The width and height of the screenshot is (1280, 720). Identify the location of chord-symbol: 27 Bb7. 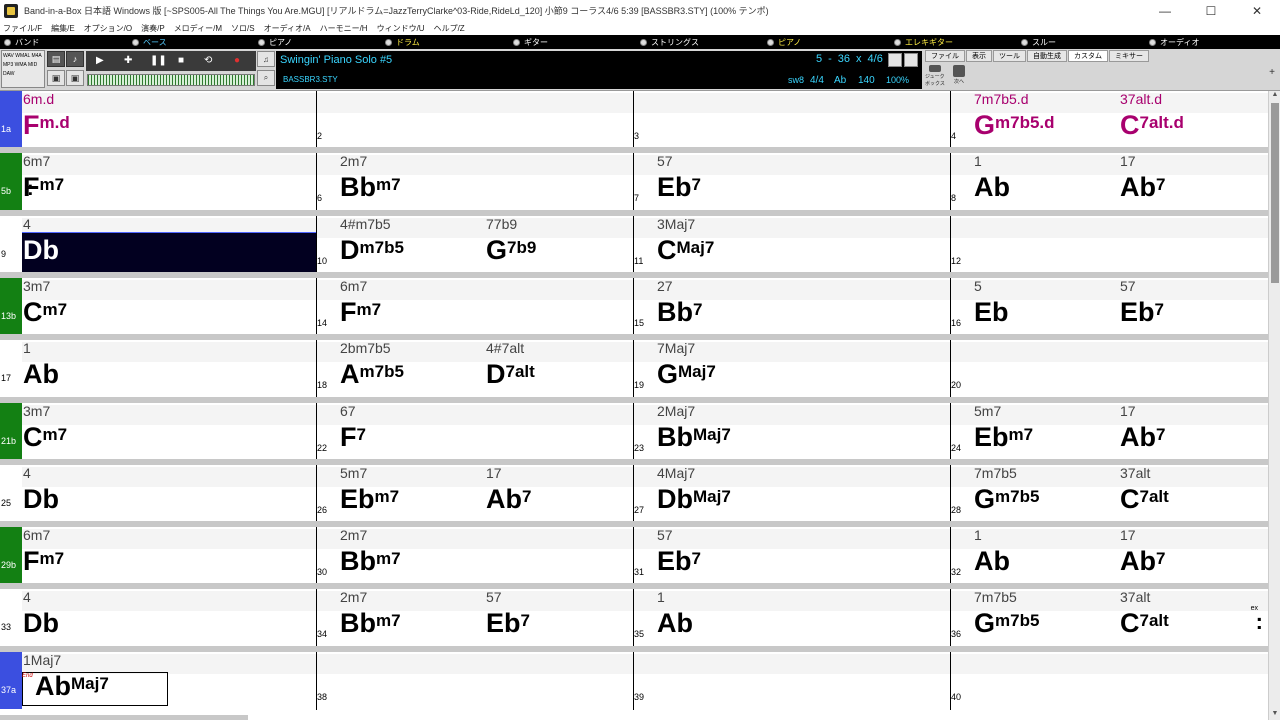
(679, 302).